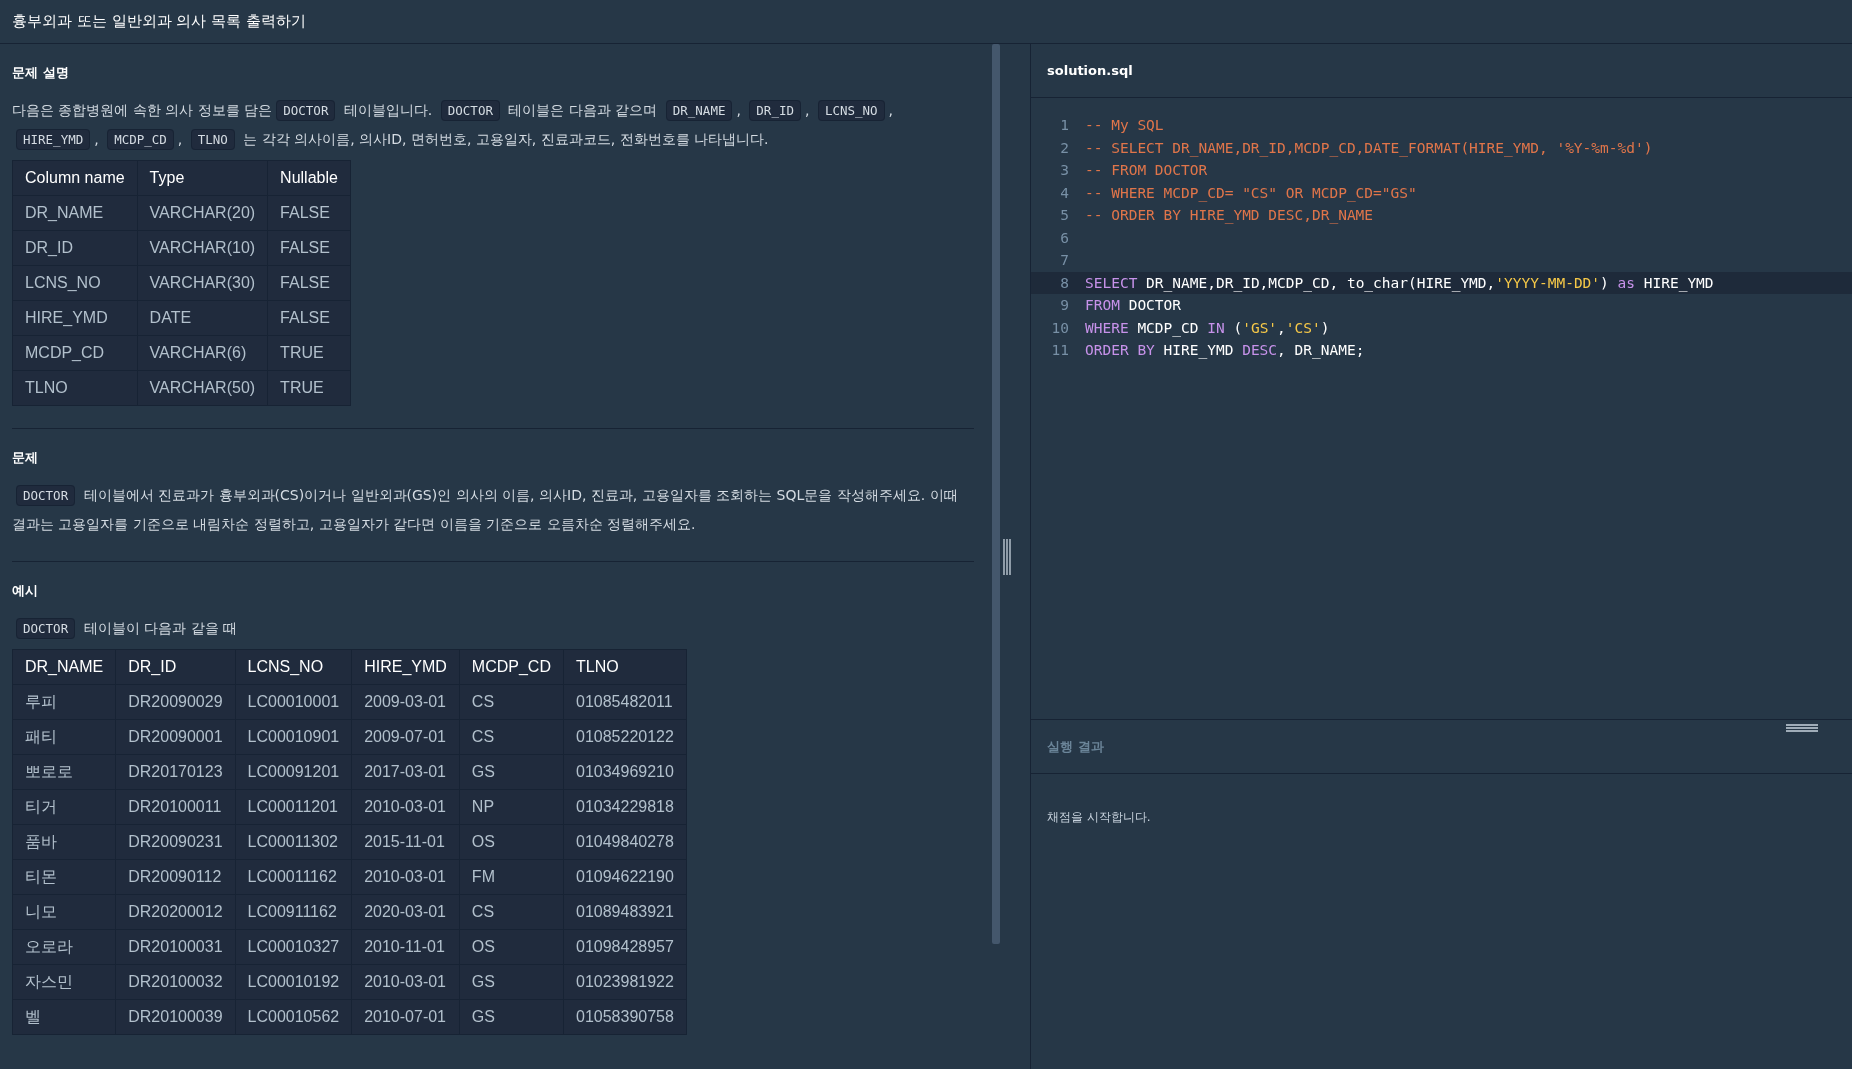  I want to click on description-paragraph: 다음은 종합병원에 속한 의사 정보를 담은 DOCTOR 테이블입니다. DOCTOR 테이블은 다음과 같으며 DR_NAME , DR_ID , LCNS_NO , HIRE_YMD , MCDP_CD , TLNO 는 각각 의사이름, 의사ID, 면허번호, 고용일자, 진료과코드, 전화번호를 나타냅니다., so click(493, 125).